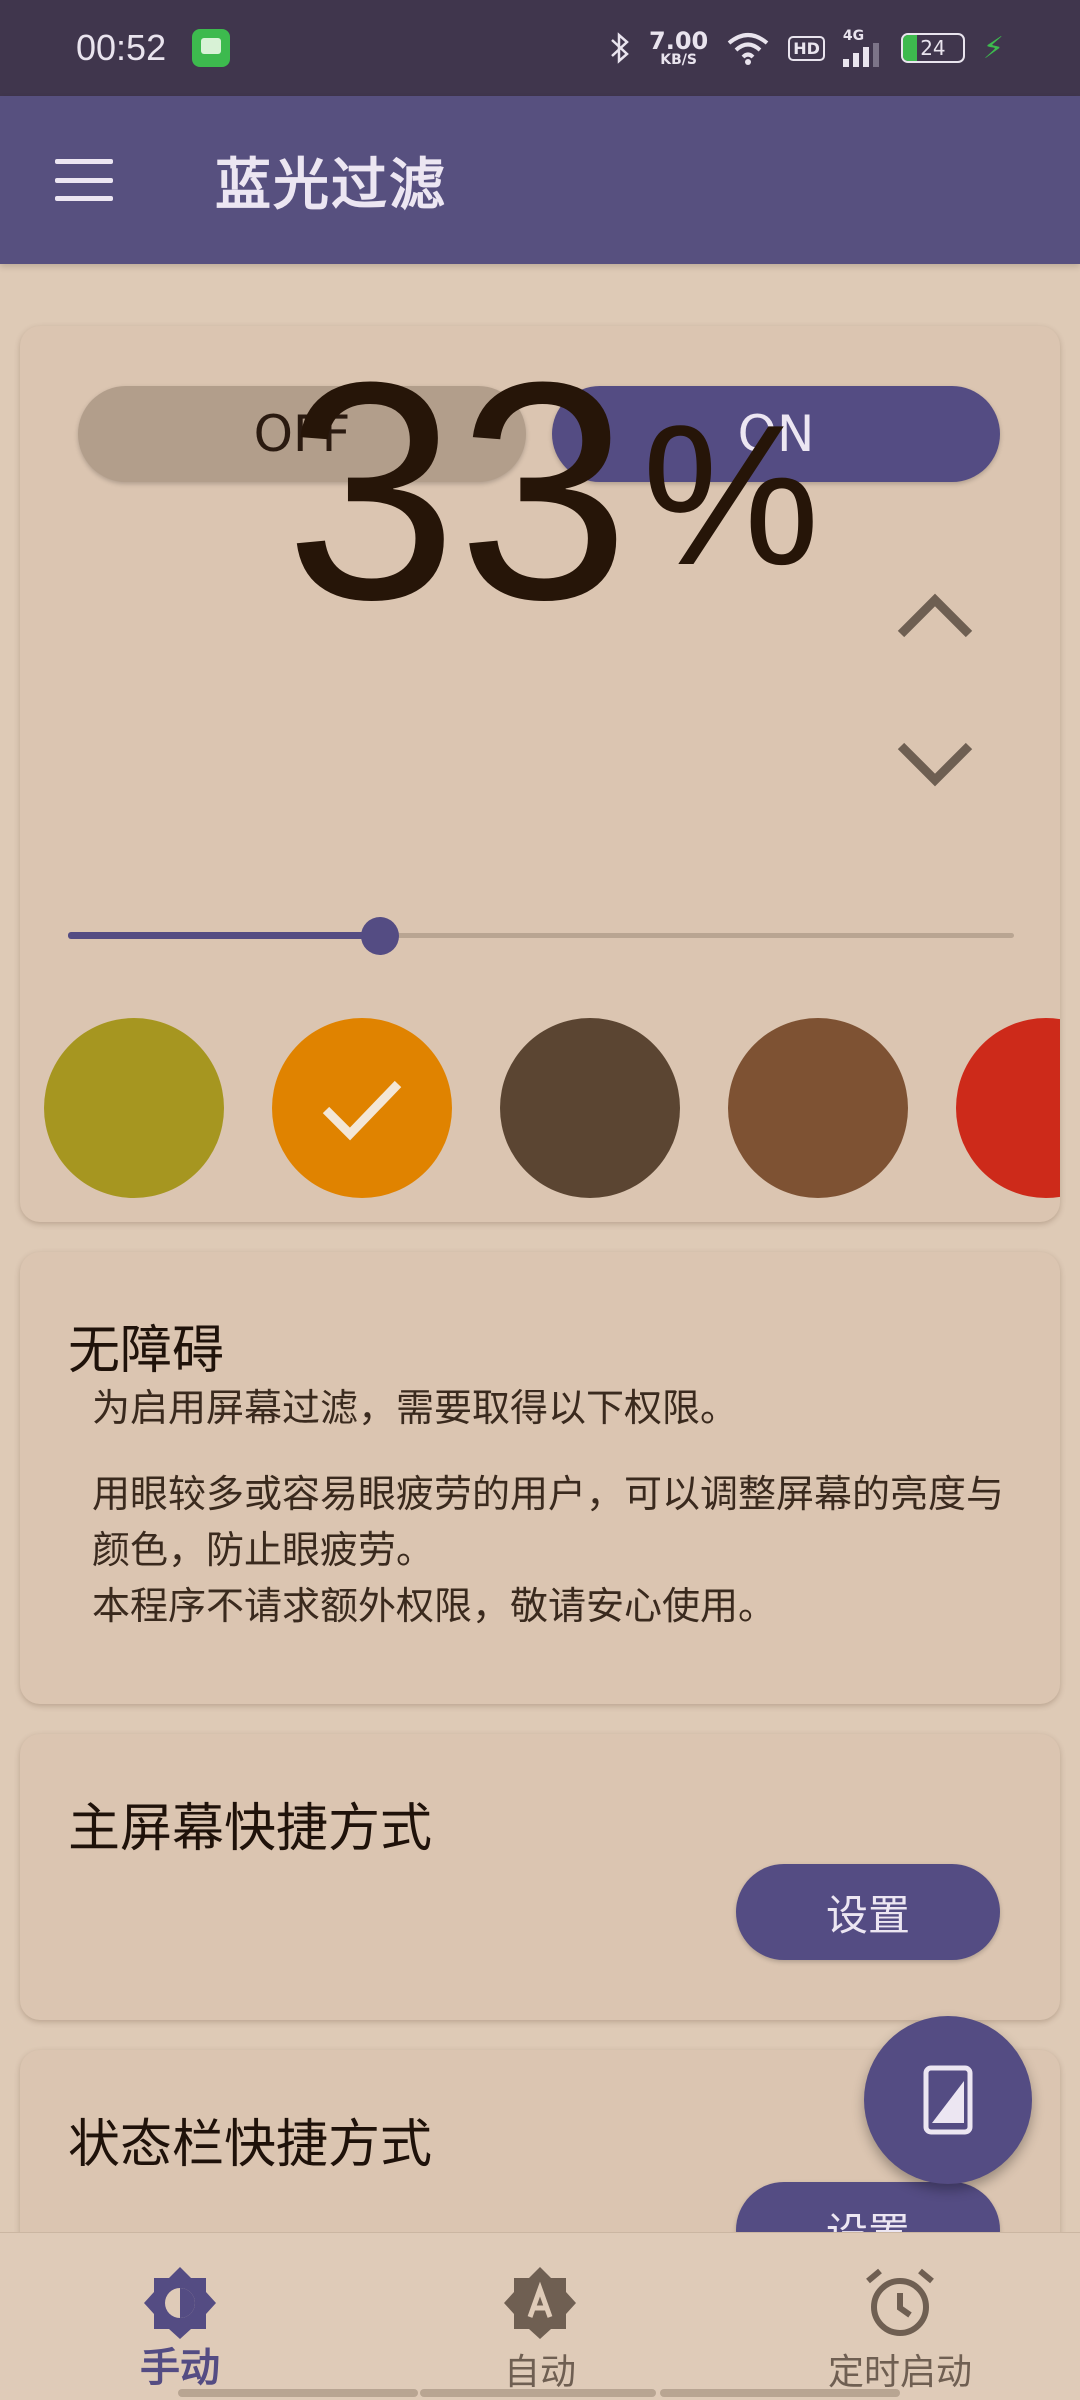 This screenshot has width=1080, height=2400. I want to click on check-icon, so click(362, 1110).